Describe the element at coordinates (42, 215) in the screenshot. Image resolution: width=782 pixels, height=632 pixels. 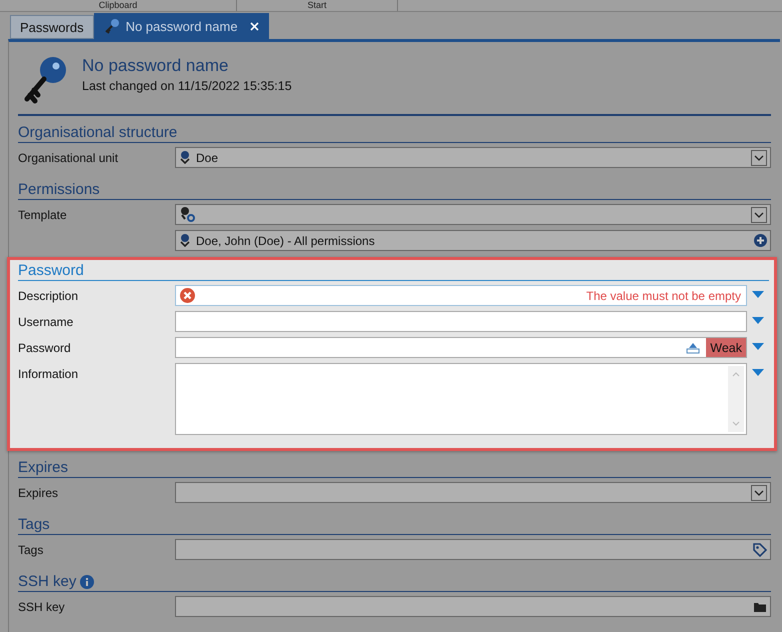
I see `field-label: Template` at that location.